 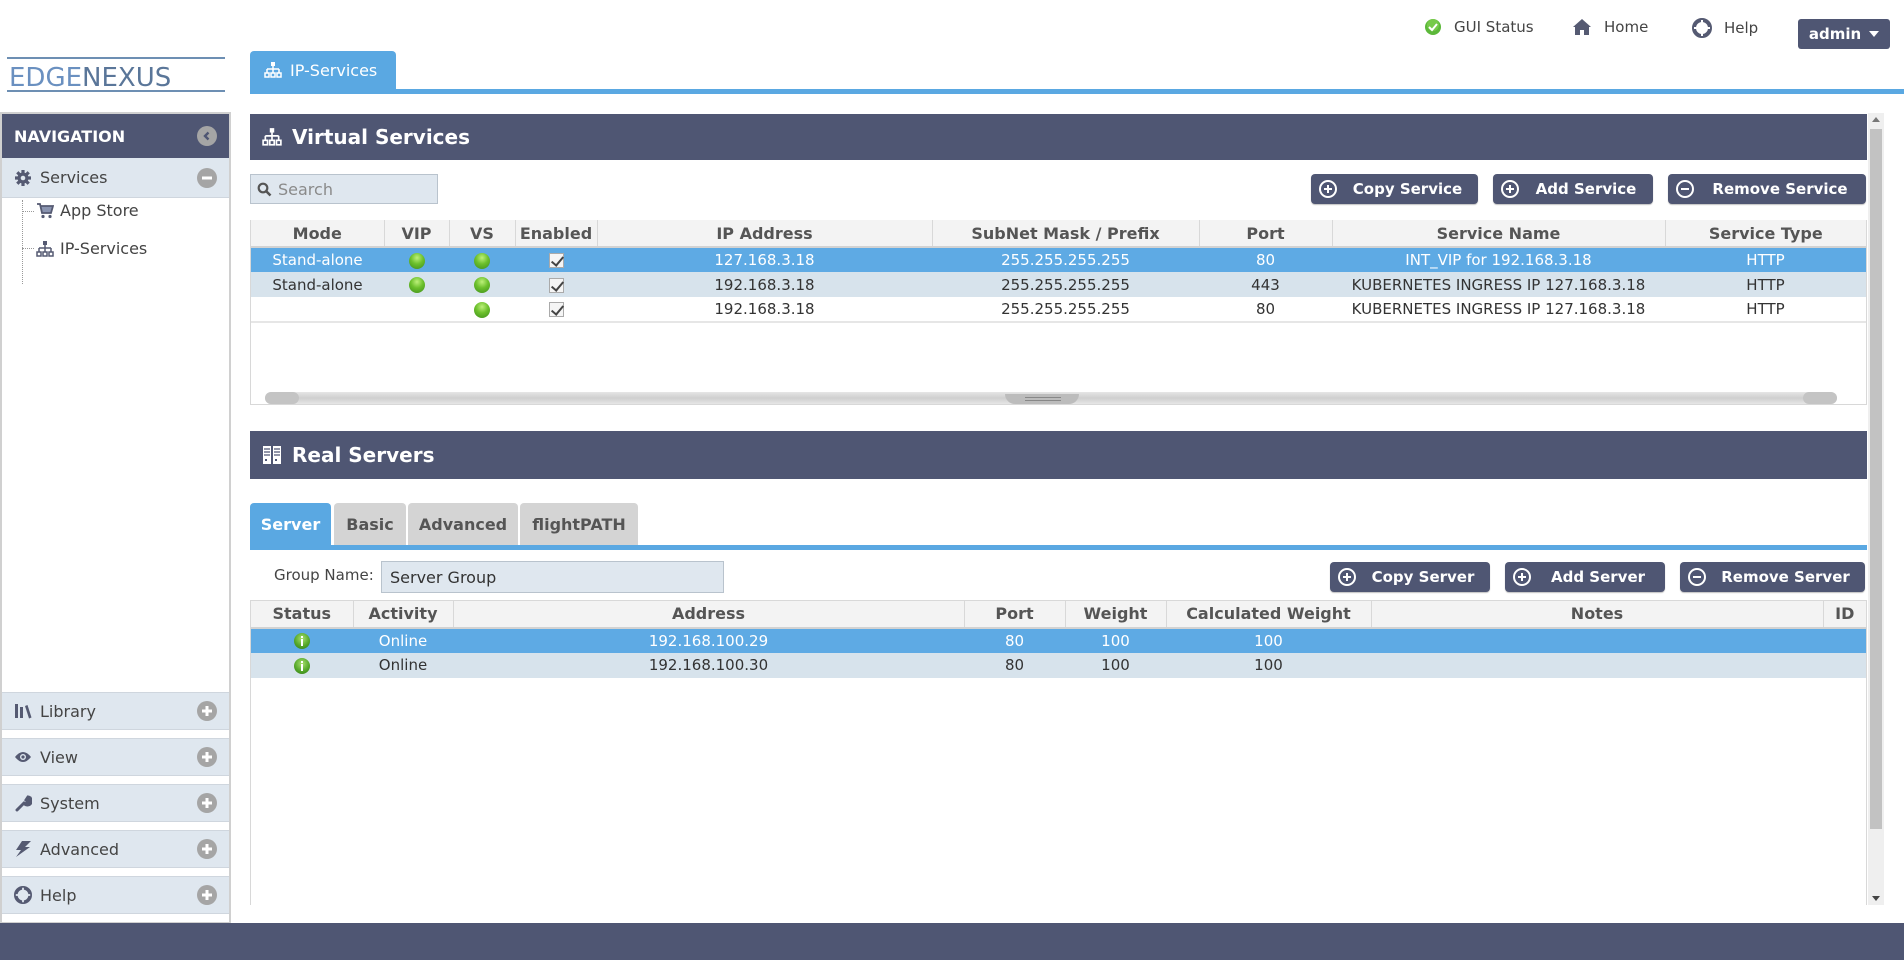 What do you see at coordinates (115, 711) in the screenshot?
I see `sidebar-group-library: Library` at bounding box center [115, 711].